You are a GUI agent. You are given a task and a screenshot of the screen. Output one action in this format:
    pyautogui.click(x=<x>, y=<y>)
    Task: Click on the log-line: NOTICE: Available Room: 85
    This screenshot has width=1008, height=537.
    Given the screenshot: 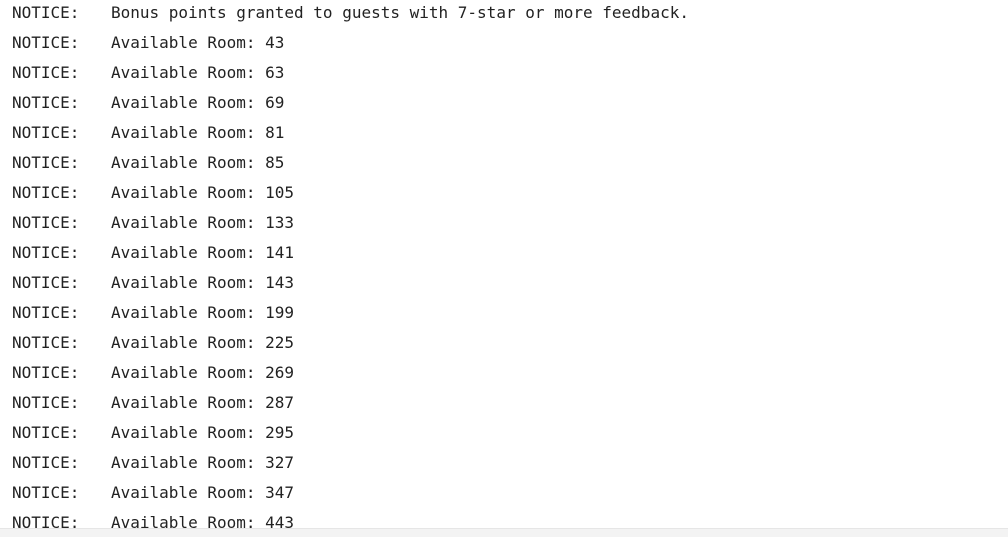 What is the action you would take?
    pyautogui.click(x=510, y=165)
    